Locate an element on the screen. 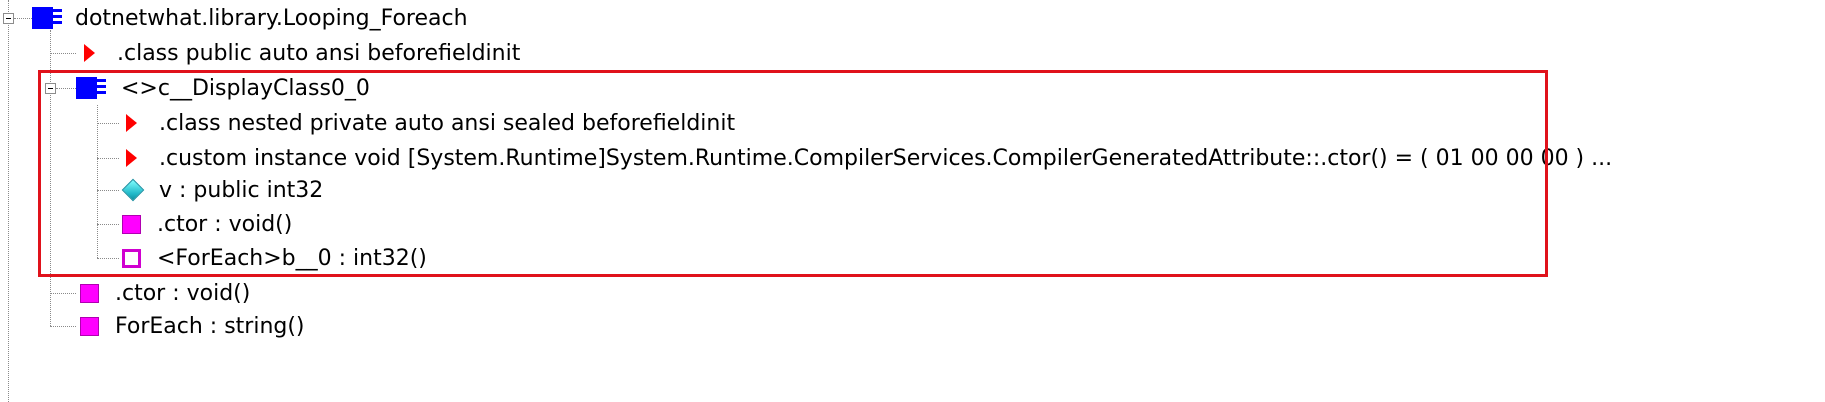  tree-node-class-directive: .class public auto ansi beforefieldinit is located at coordinates (300, 53).